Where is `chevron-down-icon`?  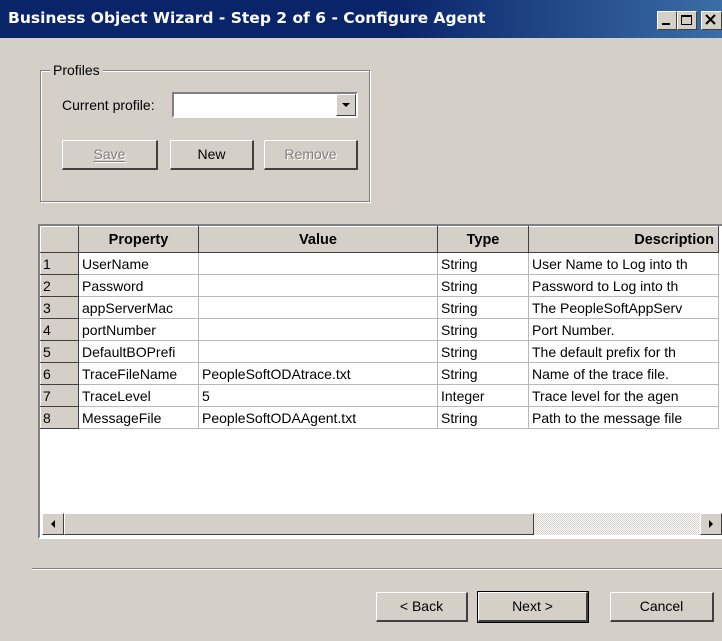 chevron-down-icon is located at coordinates (346, 105).